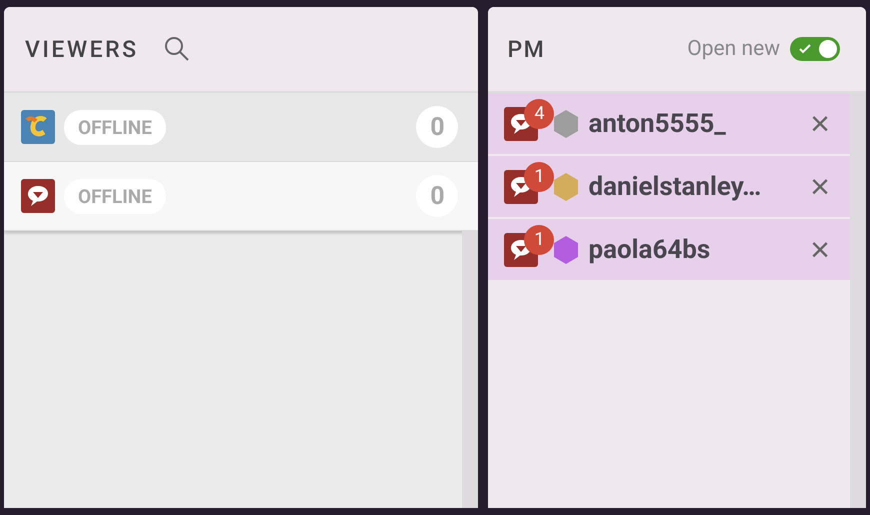 This screenshot has width=870, height=515. What do you see at coordinates (241, 196) in the screenshot?
I see `viewer-row: OFFLINE 0` at bounding box center [241, 196].